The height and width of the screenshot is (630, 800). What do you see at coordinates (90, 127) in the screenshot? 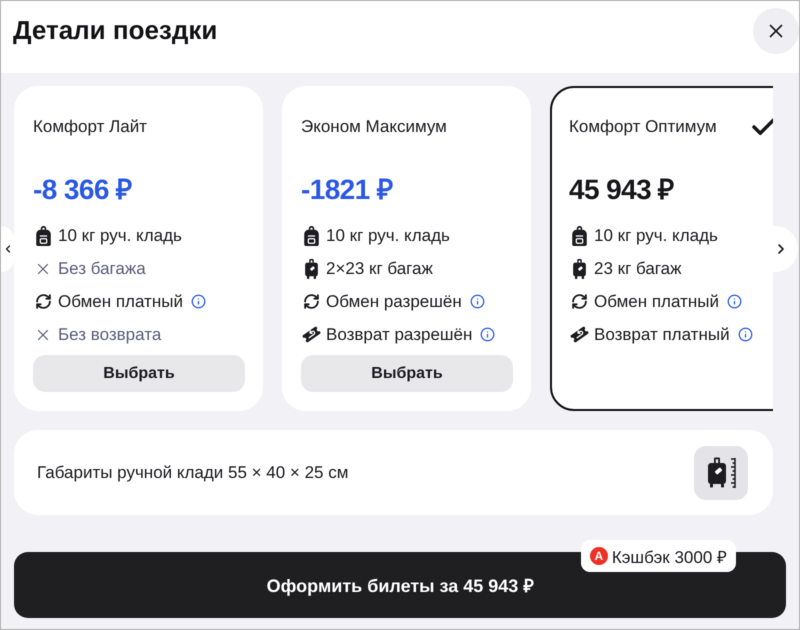
I see `fare-name: Комфорт Лайт` at bounding box center [90, 127].